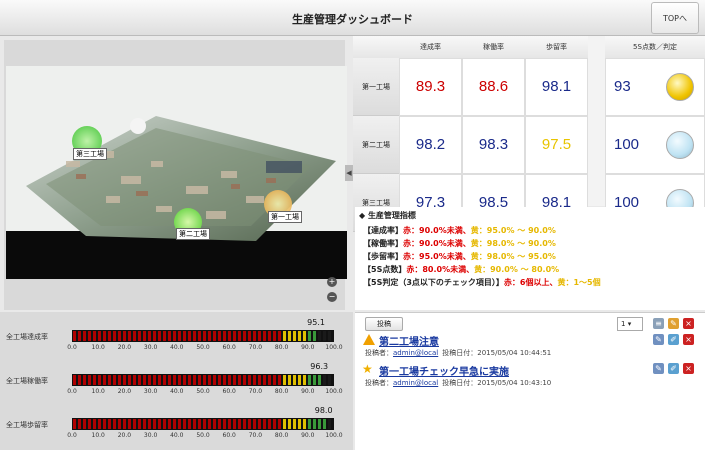  I want to click on page-select: 1 ▾, so click(630, 324).